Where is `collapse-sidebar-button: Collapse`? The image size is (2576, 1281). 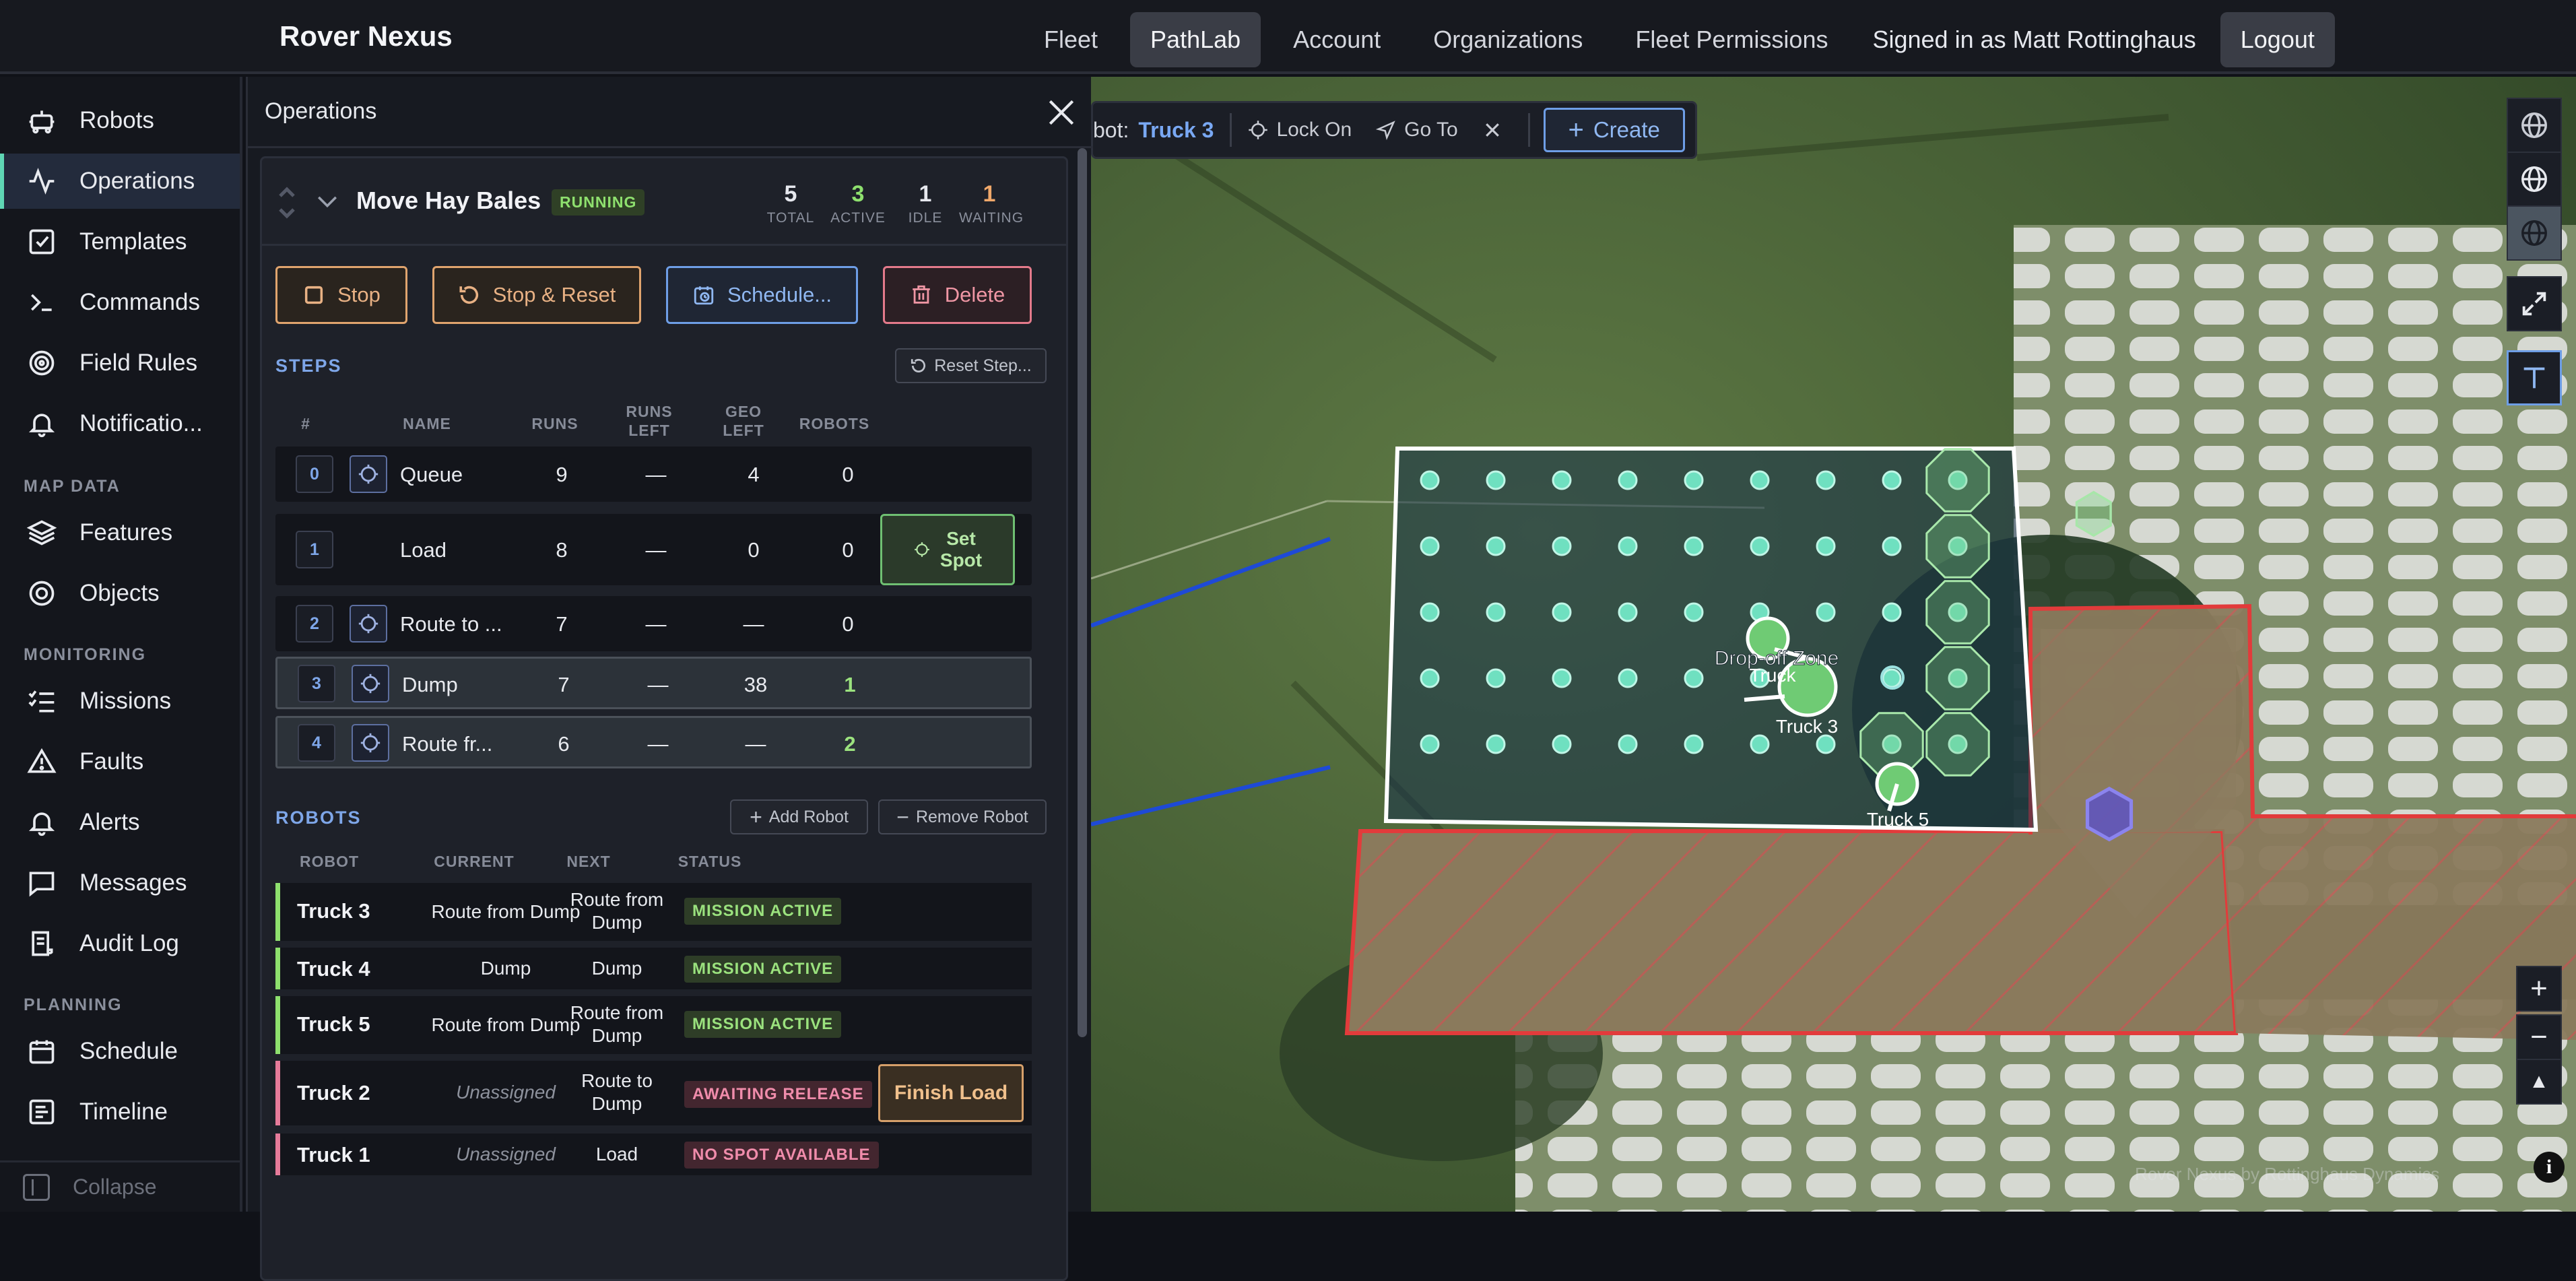
collapse-sidebar-button: Collapse is located at coordinates (120, 1186).